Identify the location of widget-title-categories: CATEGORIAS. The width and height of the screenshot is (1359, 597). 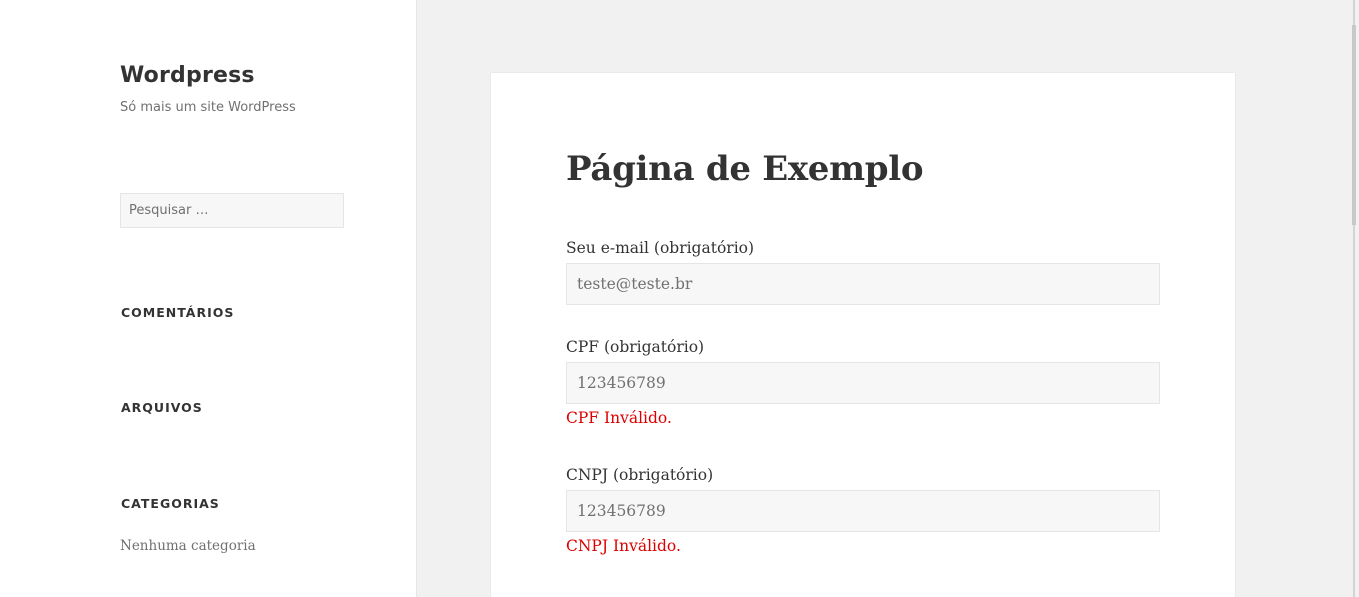
(170, 503).